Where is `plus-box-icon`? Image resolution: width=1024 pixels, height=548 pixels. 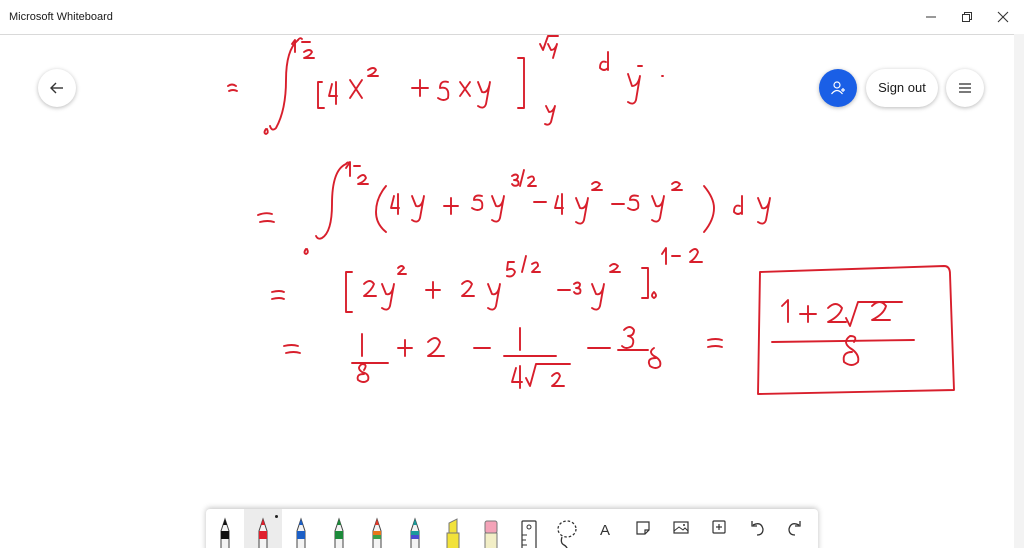 plus-box-icon is located at coordinates (719, 527).